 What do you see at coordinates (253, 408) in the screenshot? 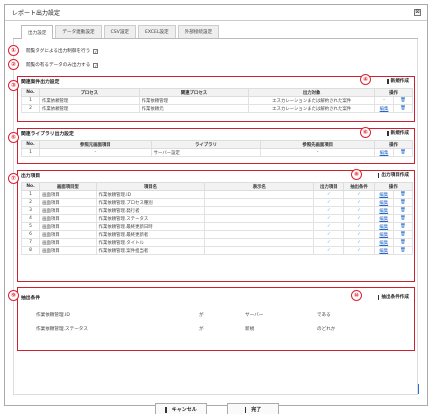
I see `done-button: 完了` at bounding box center [253, 408].